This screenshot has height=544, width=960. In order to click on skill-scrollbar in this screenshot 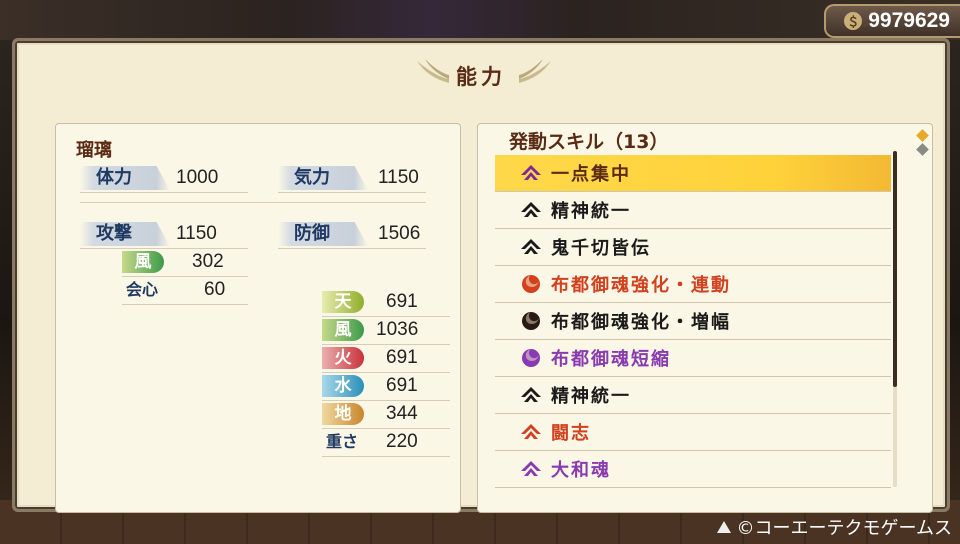, I will do `click(895, 319)`.